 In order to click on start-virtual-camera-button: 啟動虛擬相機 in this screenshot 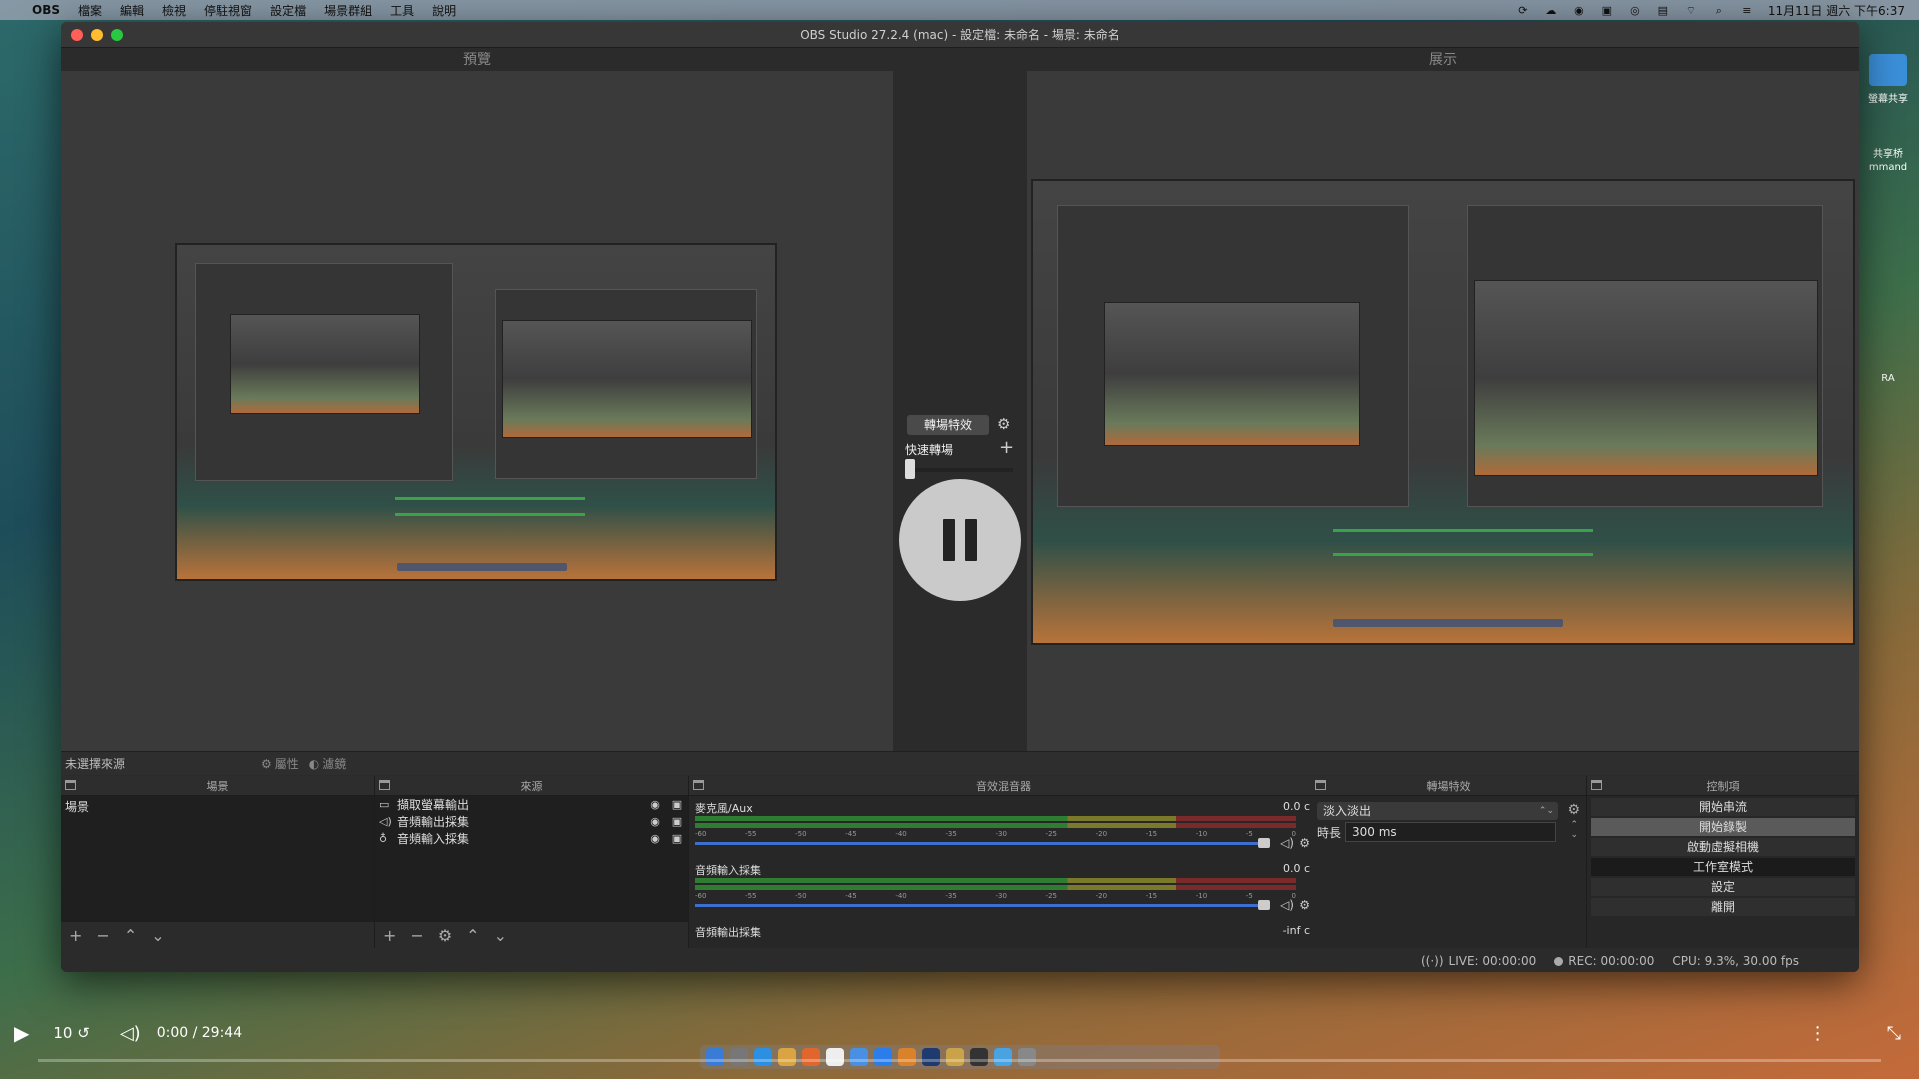, I will do `click(1723, 847)`.